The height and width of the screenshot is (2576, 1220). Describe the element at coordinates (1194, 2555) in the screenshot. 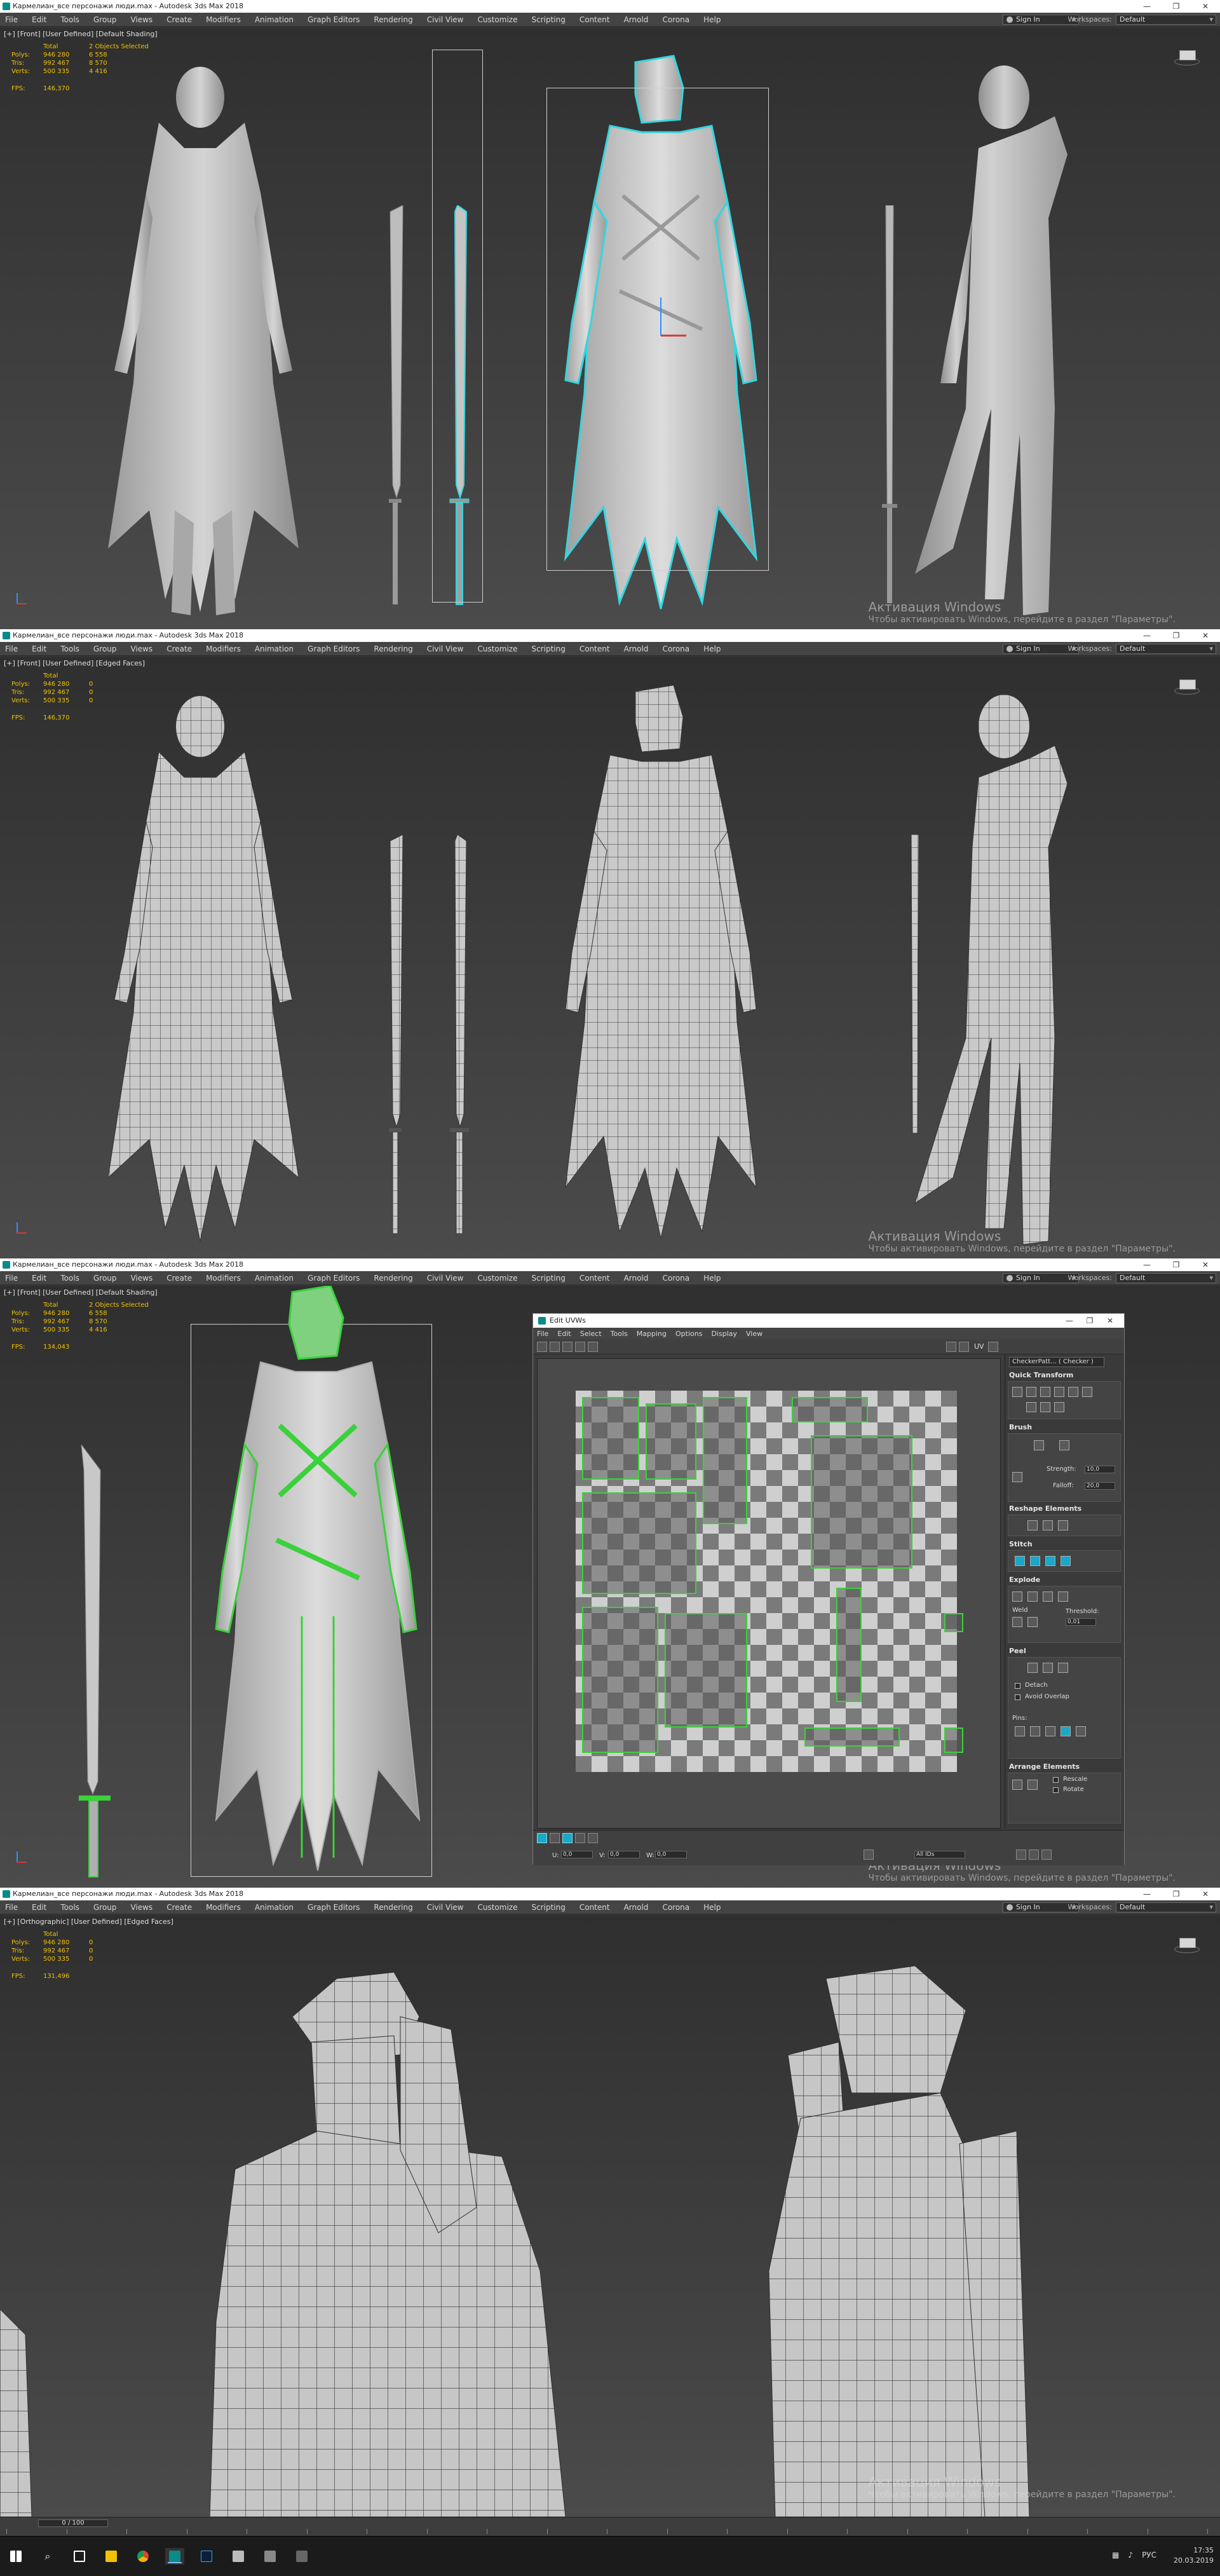

I see `clock: 17:35 20.03.2019` at that location.